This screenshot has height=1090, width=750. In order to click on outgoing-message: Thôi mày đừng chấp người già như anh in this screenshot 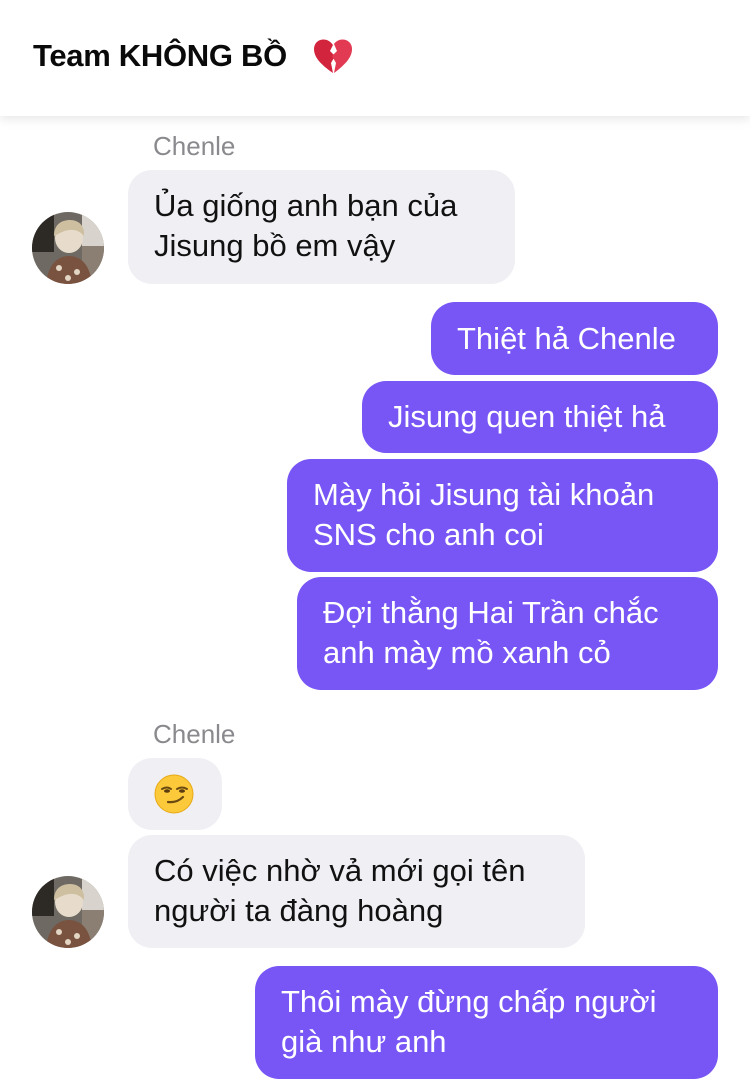, I will do `click(486, 1022)`.